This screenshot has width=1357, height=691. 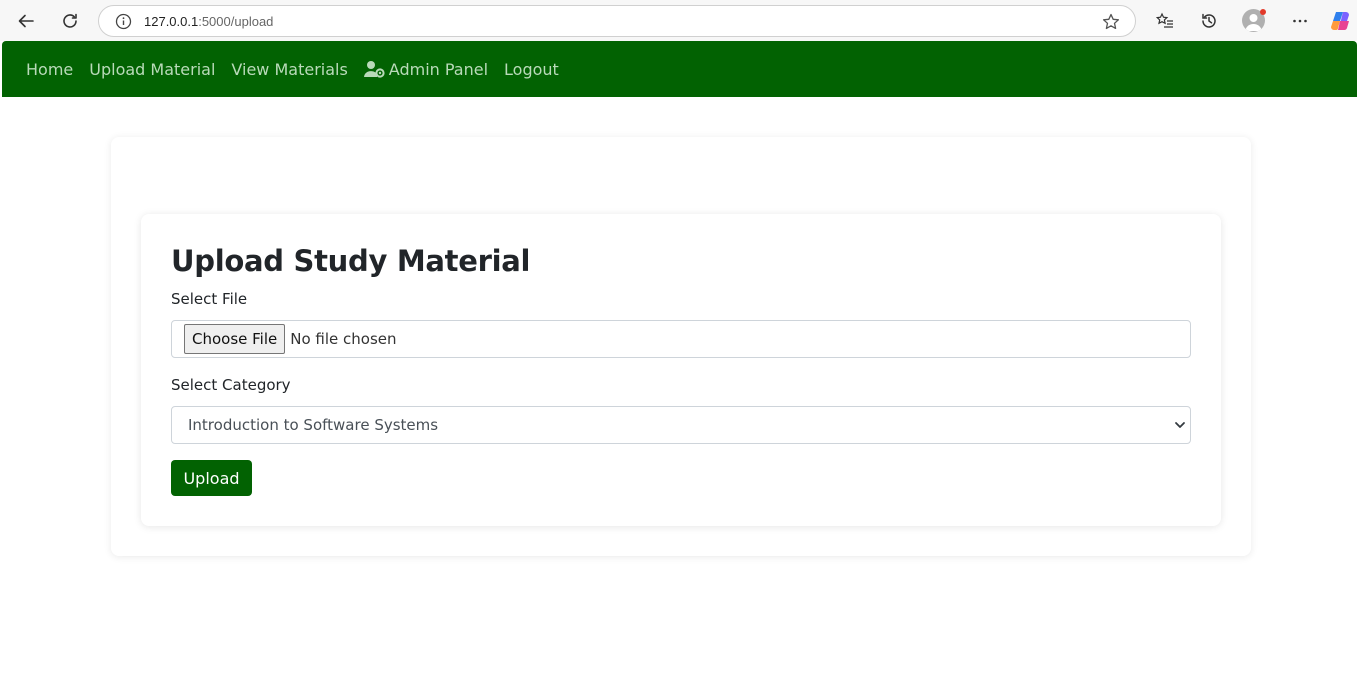 I want to click on address-bar: 127.0.0.1:5000/upload, so click(x=617, y=21).